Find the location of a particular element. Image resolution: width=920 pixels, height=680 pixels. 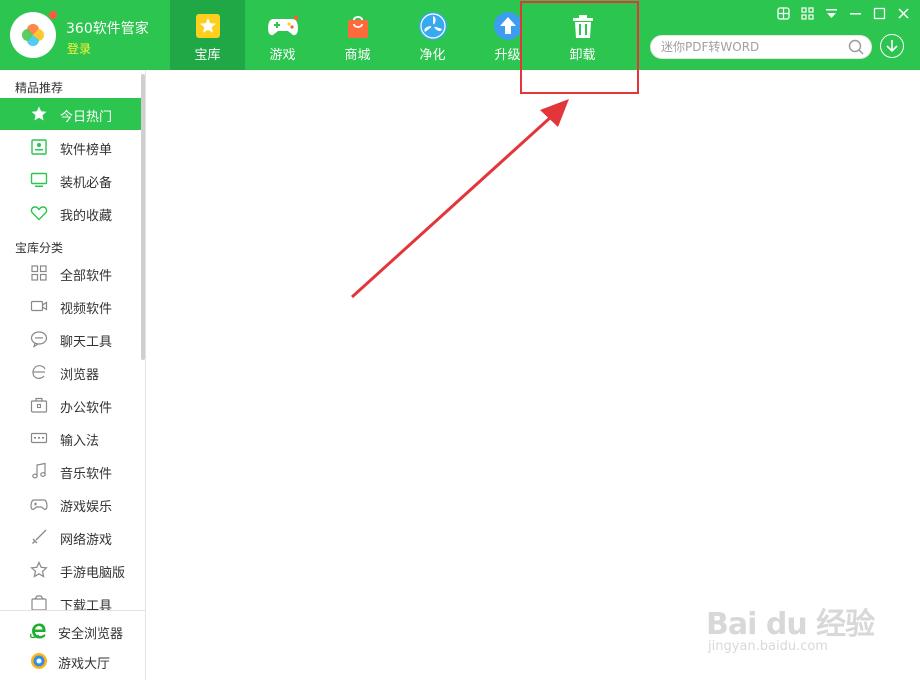

watermark-logo-text: Bai du 经验 is located at coordinates (790, 624).